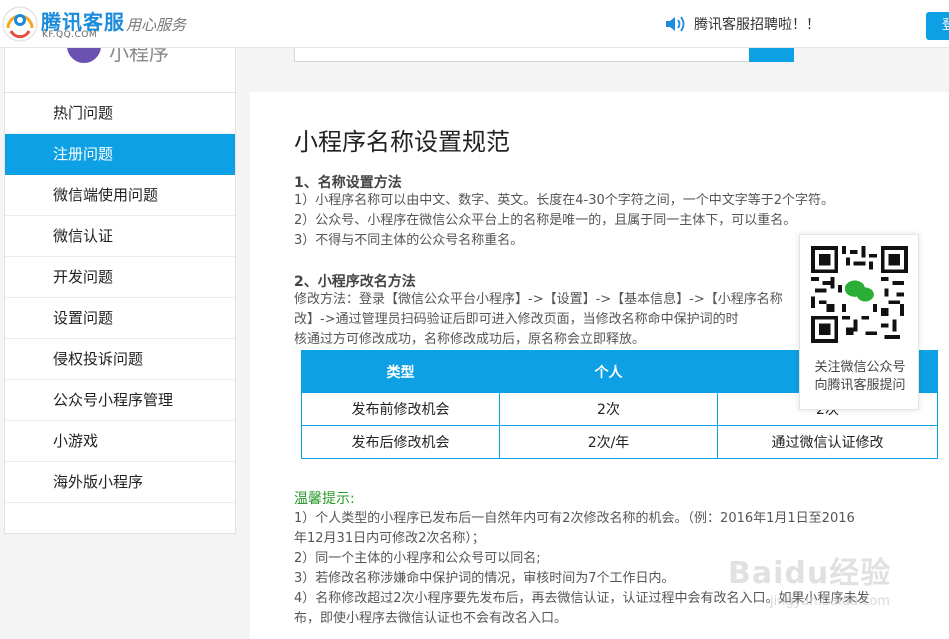  Describe the element at coordinates (120, 236) in the screenshot. I see `sidebar-item: 微信认证` at that location.